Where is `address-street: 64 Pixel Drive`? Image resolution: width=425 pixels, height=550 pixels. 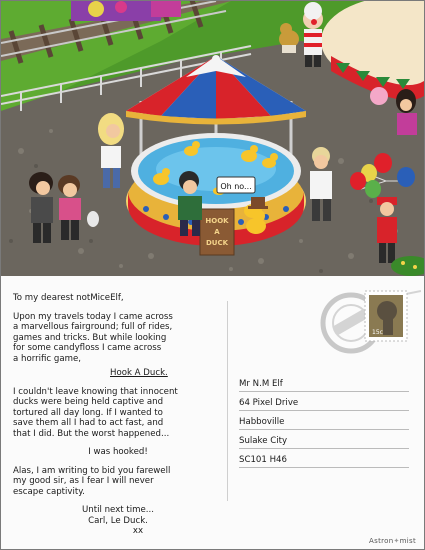 address-street: 64 Pixel Drive is located at coordinates (324, 404).